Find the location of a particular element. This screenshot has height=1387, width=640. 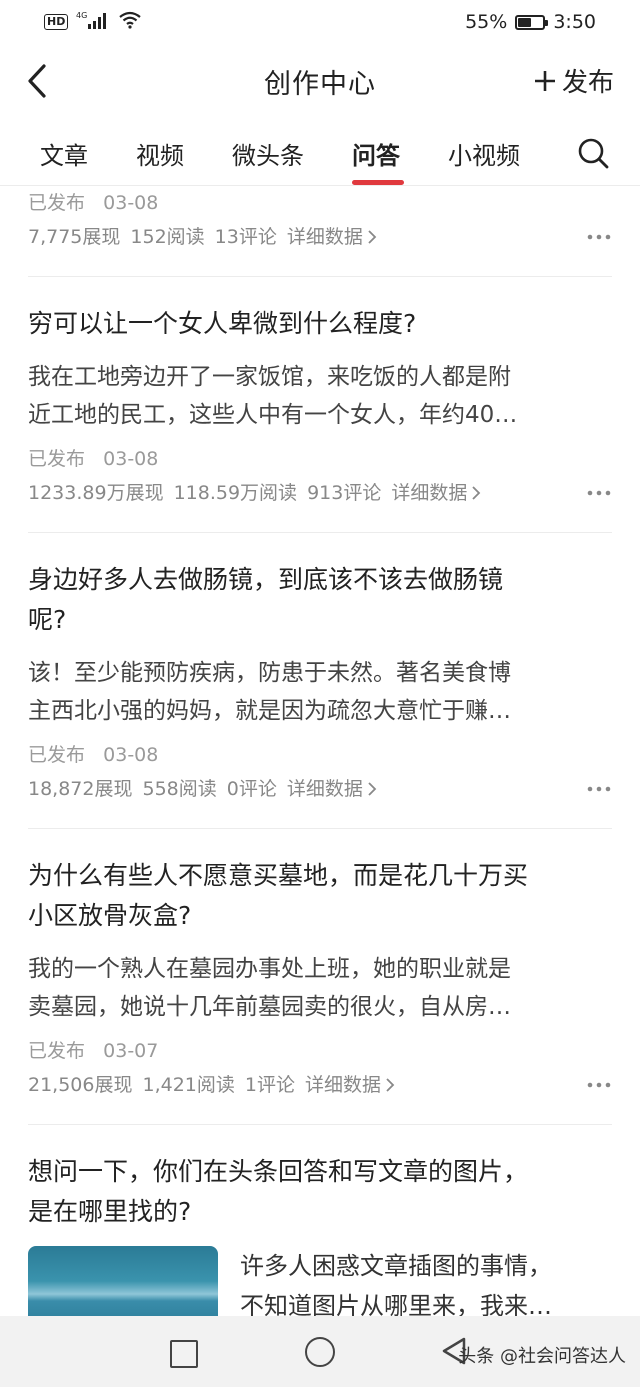

tab-micro-posts: 微头条 is located at coordinates (268, 153).